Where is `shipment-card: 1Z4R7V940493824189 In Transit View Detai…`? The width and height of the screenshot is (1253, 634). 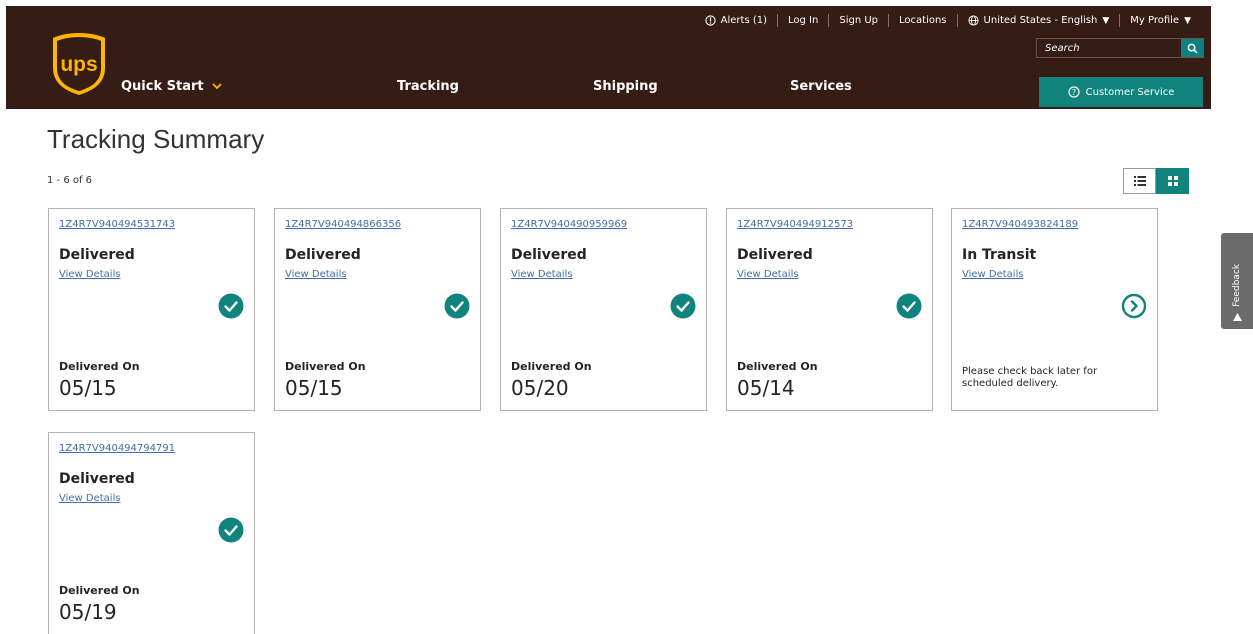 shipment-card: 1Z4R7V940493824189 In Transit View Detai… is located at coordinates (1054, 309).